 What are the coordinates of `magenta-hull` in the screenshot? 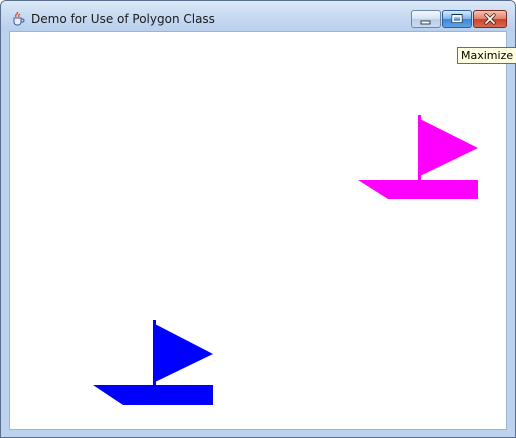 It's located at (418, 189).